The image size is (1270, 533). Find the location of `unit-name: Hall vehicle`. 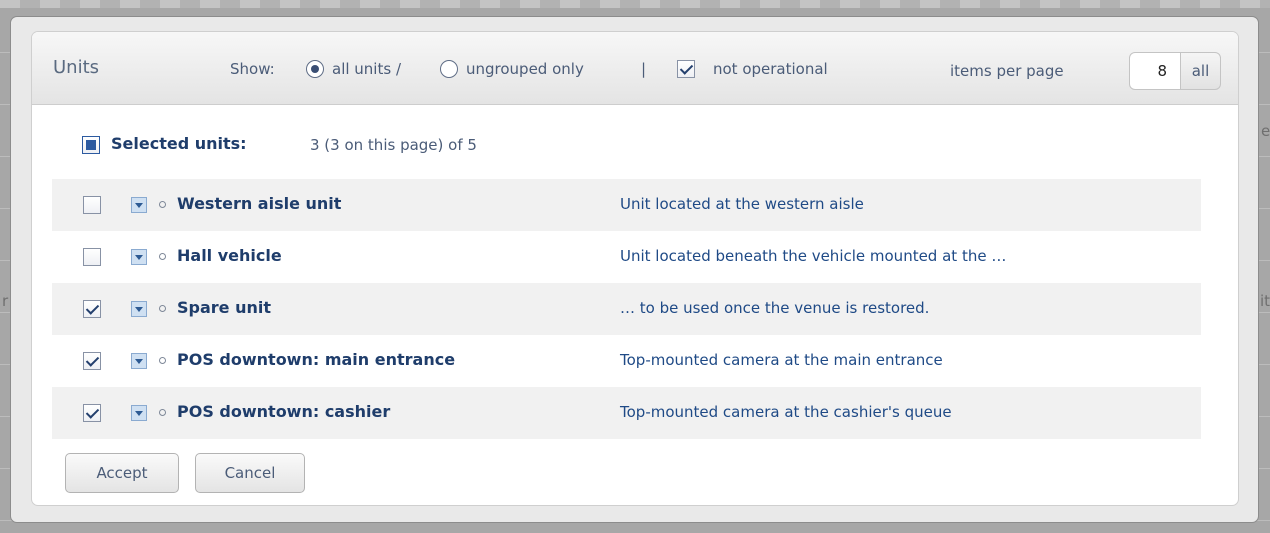

unit-name: Hall vehicle is located at coordinates (229, 255).